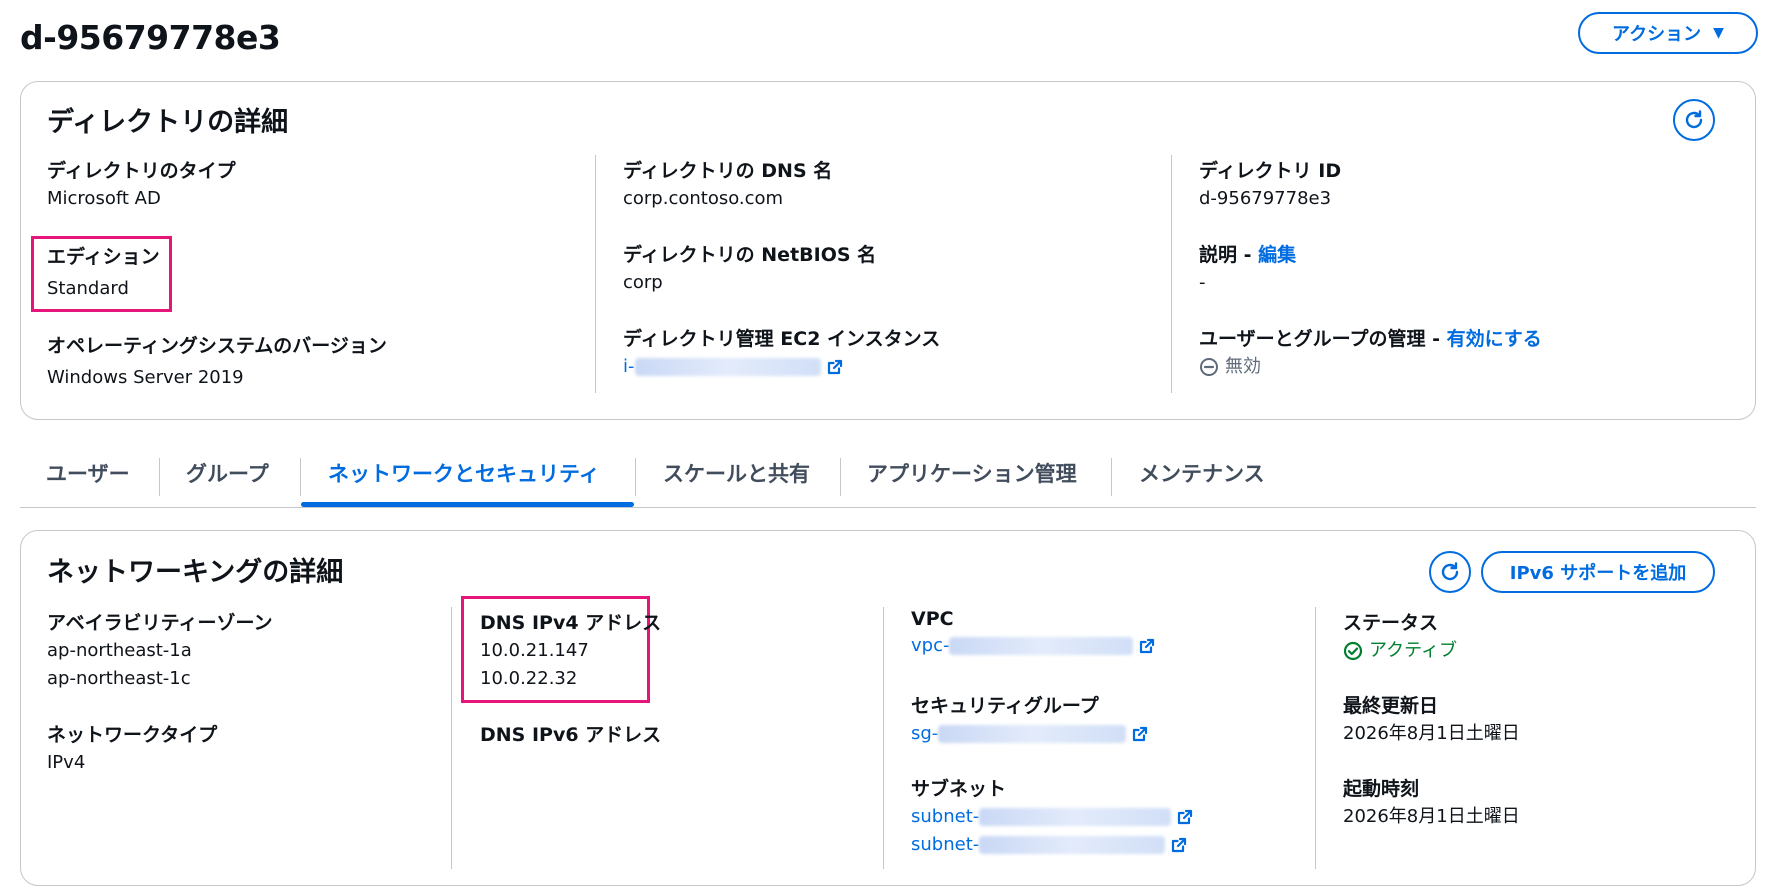 The height and width of the screenshot is (895, 1774). I want to click on directory-refresh-button, so click(1694, 120).